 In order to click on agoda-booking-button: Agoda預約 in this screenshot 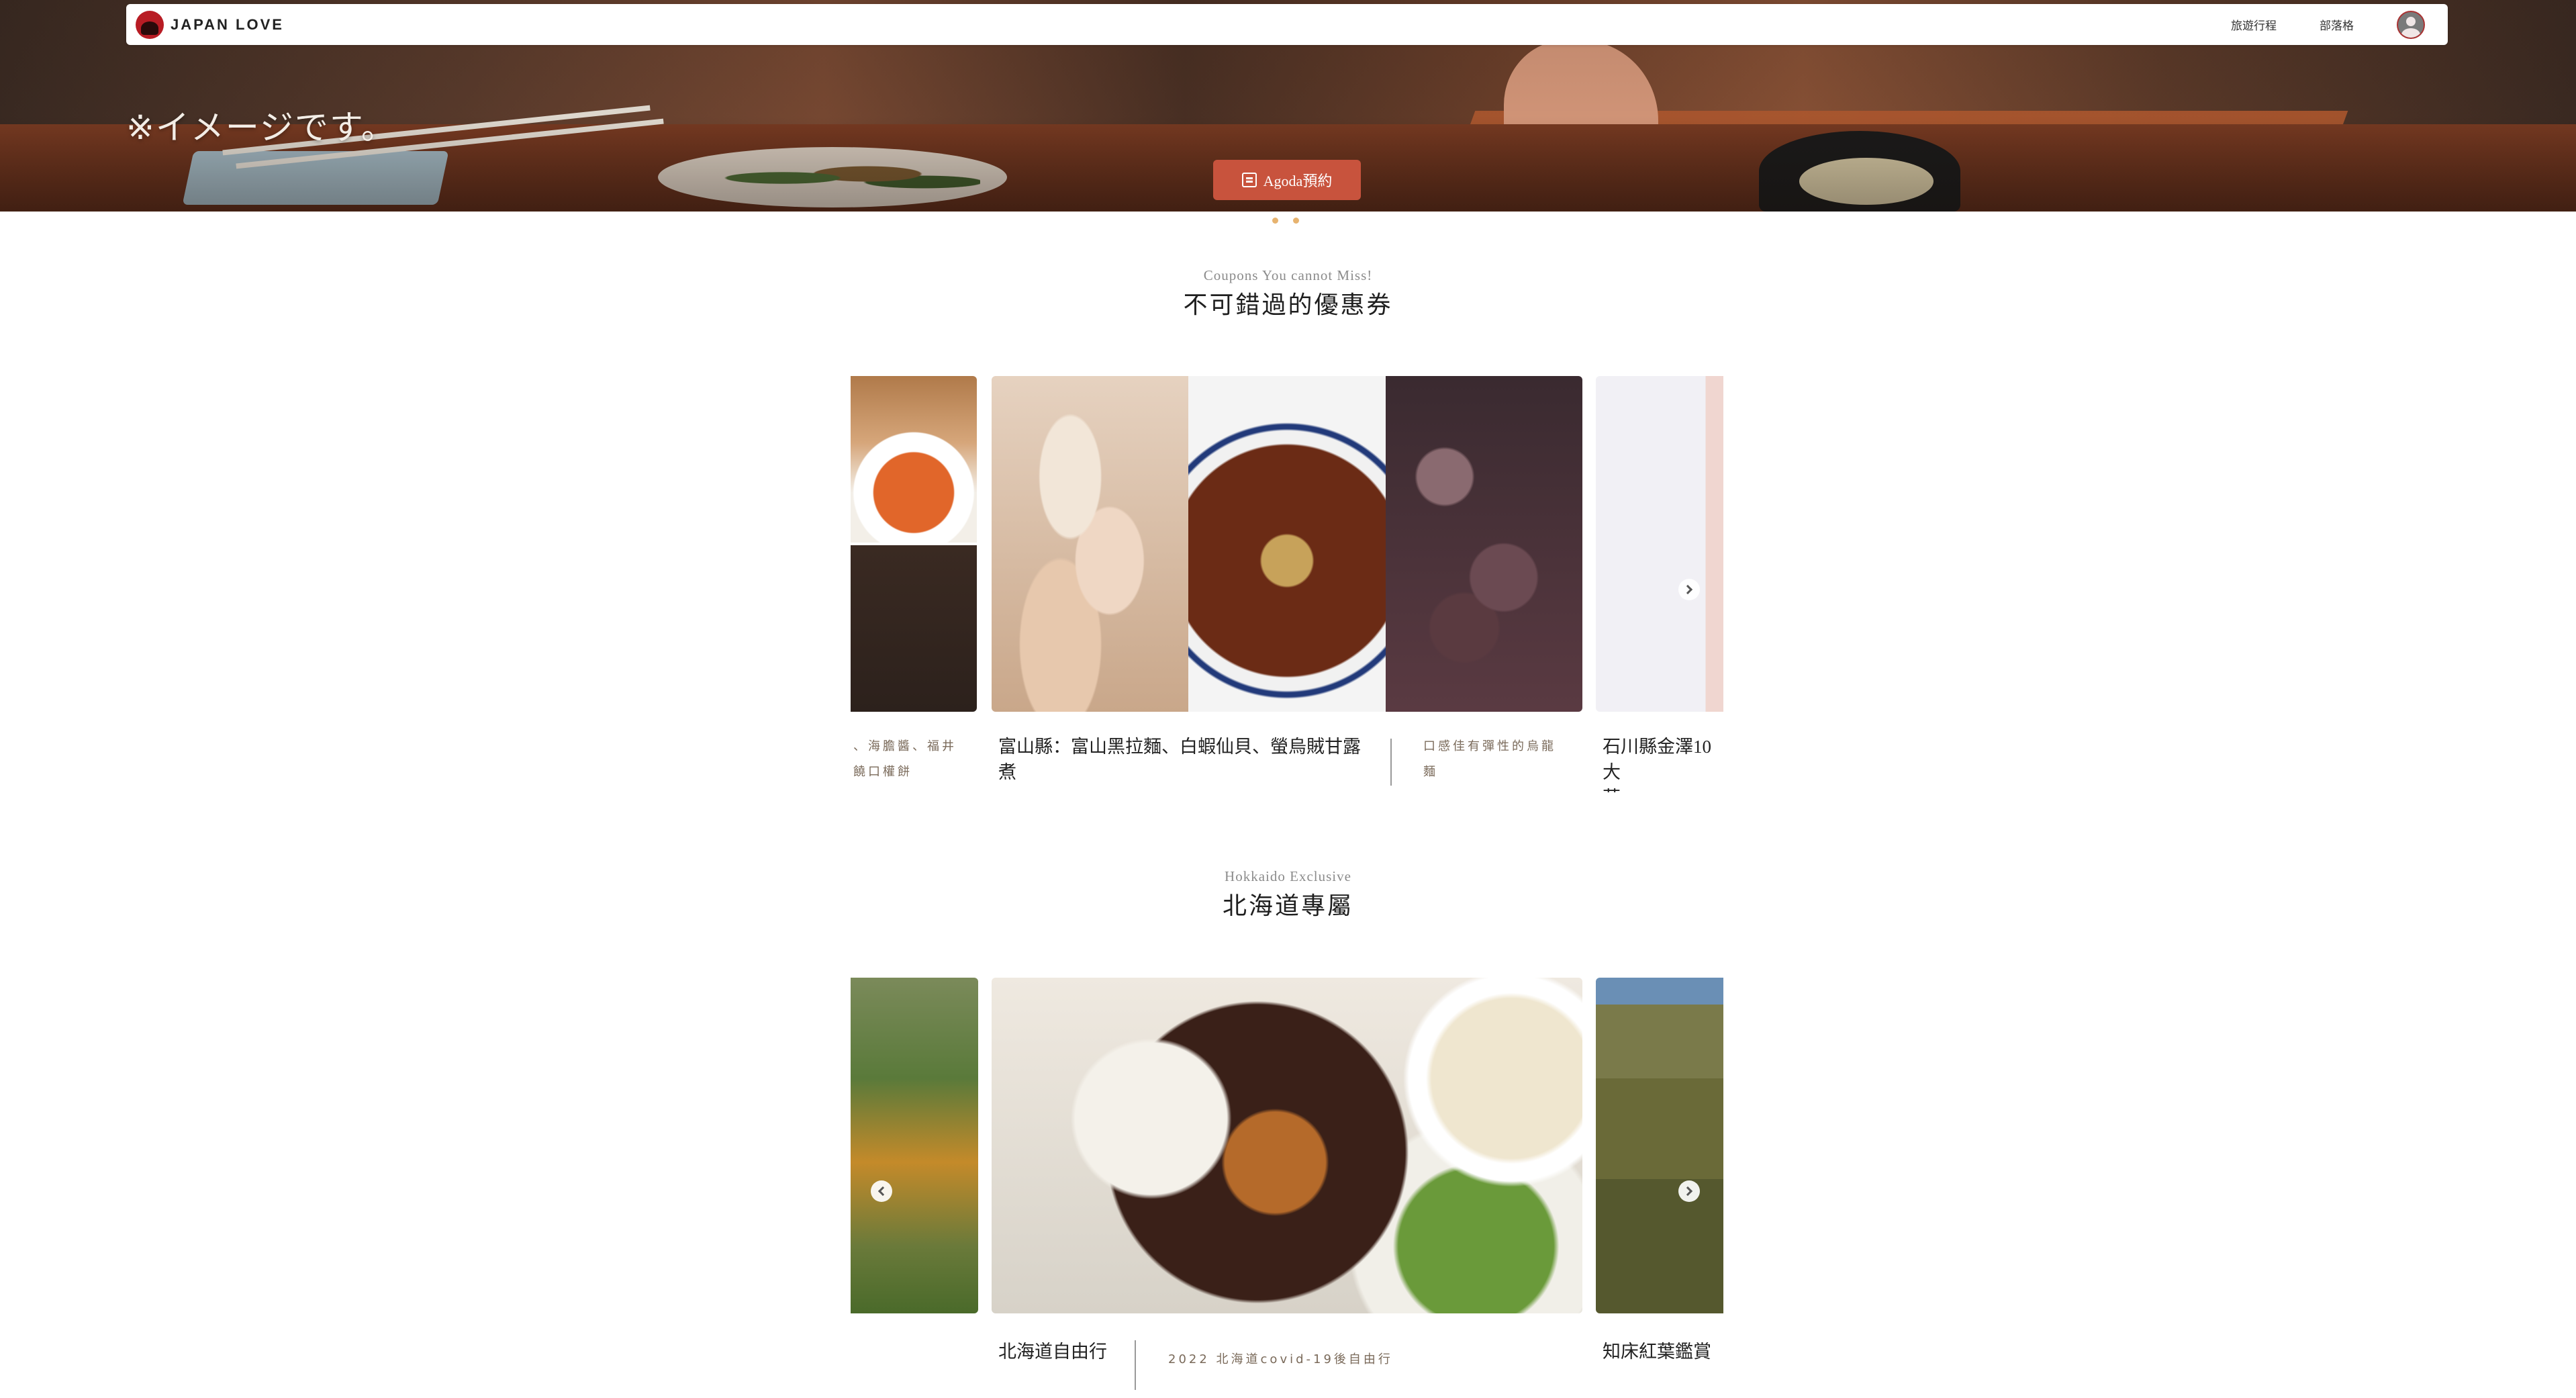, I will do `click(1287, 180)`.